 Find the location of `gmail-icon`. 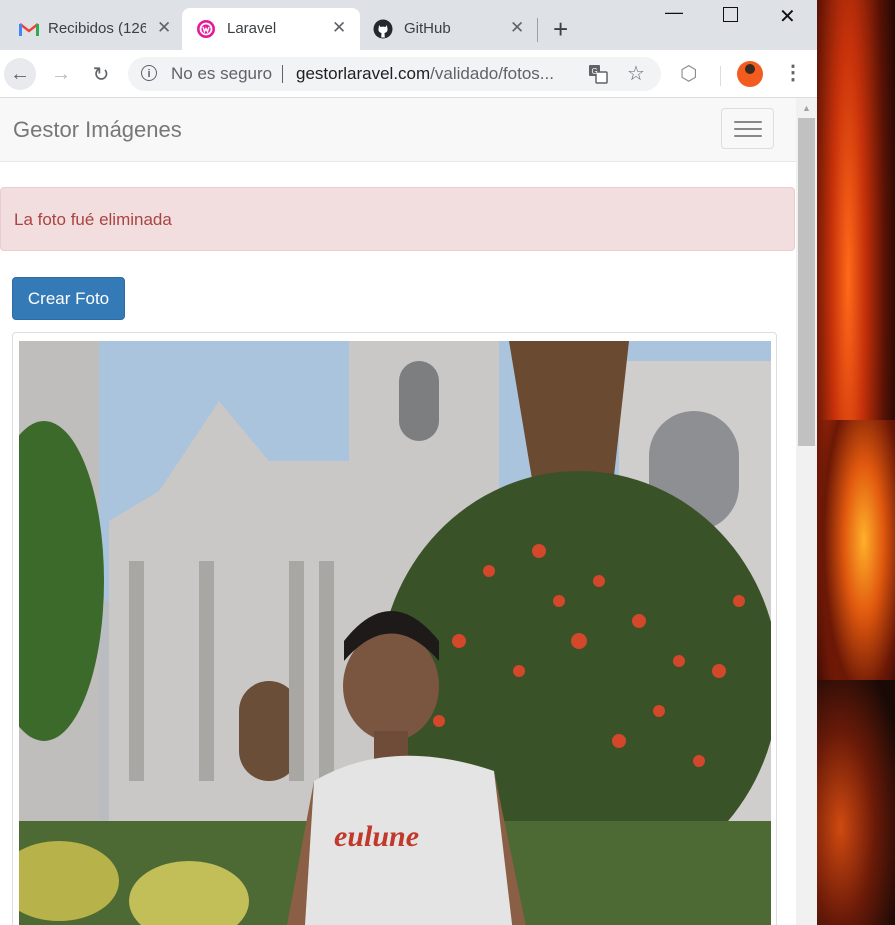

gmail-icon is located at coordinates (29, 29).